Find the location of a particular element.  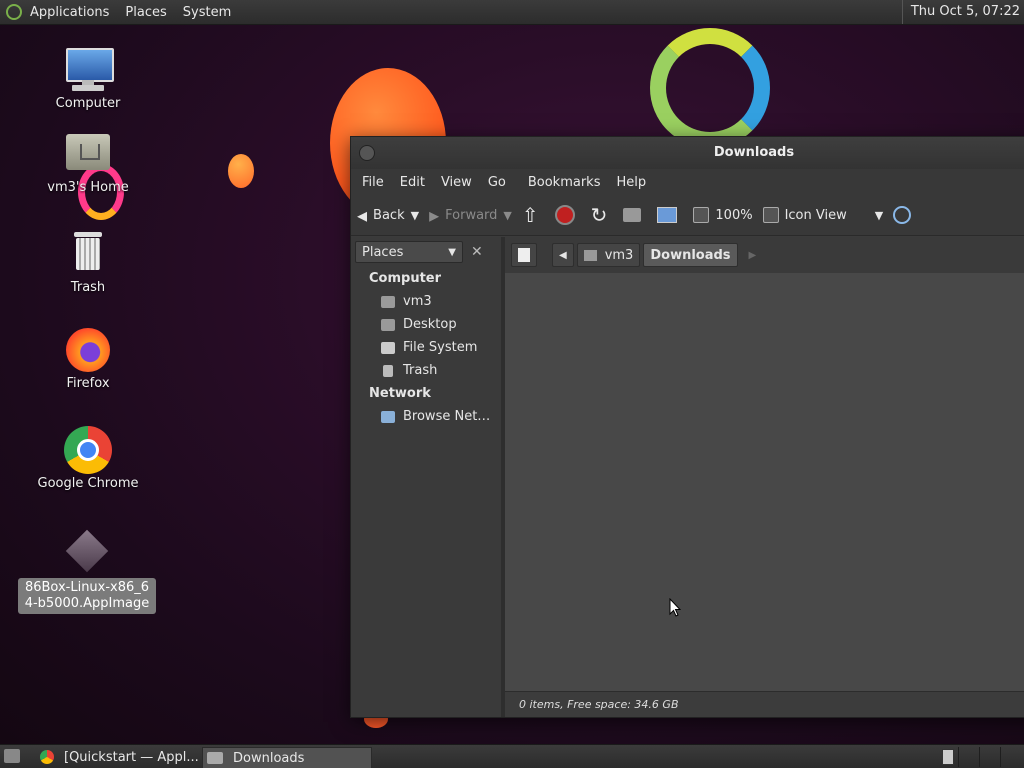

computer-button is located at coordinates (670, 215).